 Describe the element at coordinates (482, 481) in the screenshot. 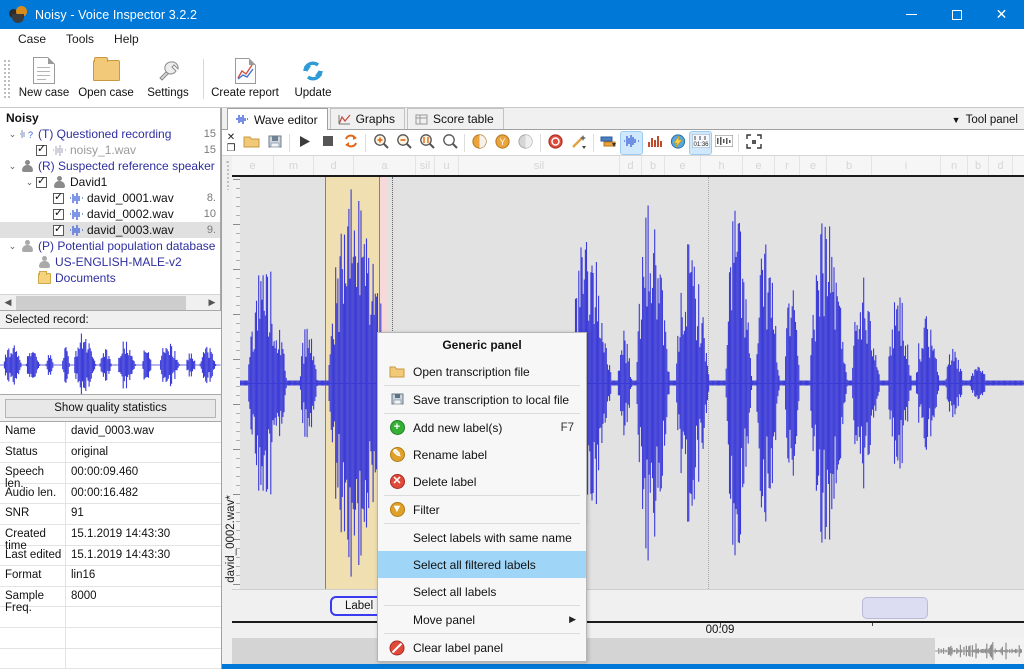

I see `context-menu-item-delete-label: ✕ Delete label` at that location.